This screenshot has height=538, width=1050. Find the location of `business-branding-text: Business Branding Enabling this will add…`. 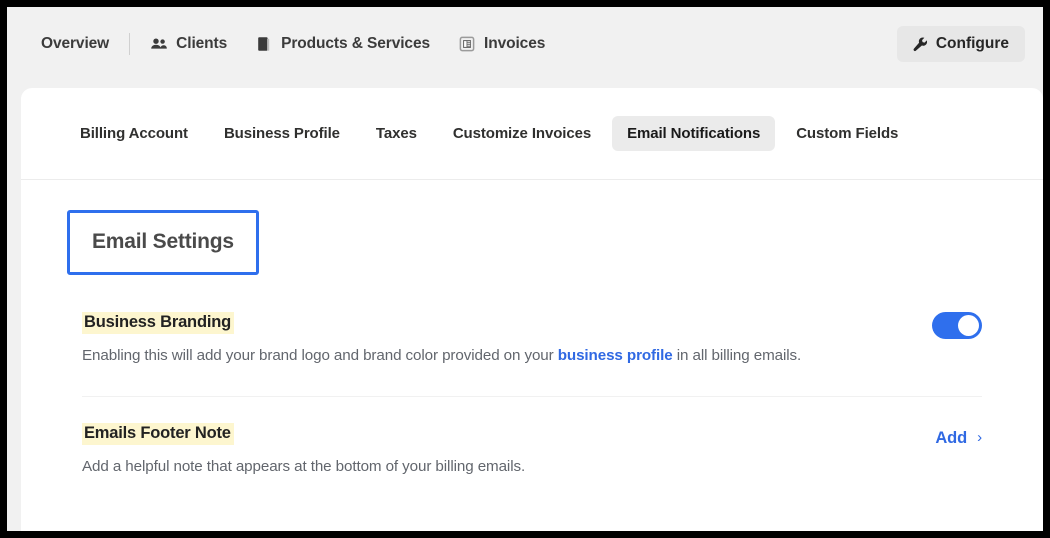

business-branding-text: Business Branding Enabling this will add… is located at coordinates (498, 339).